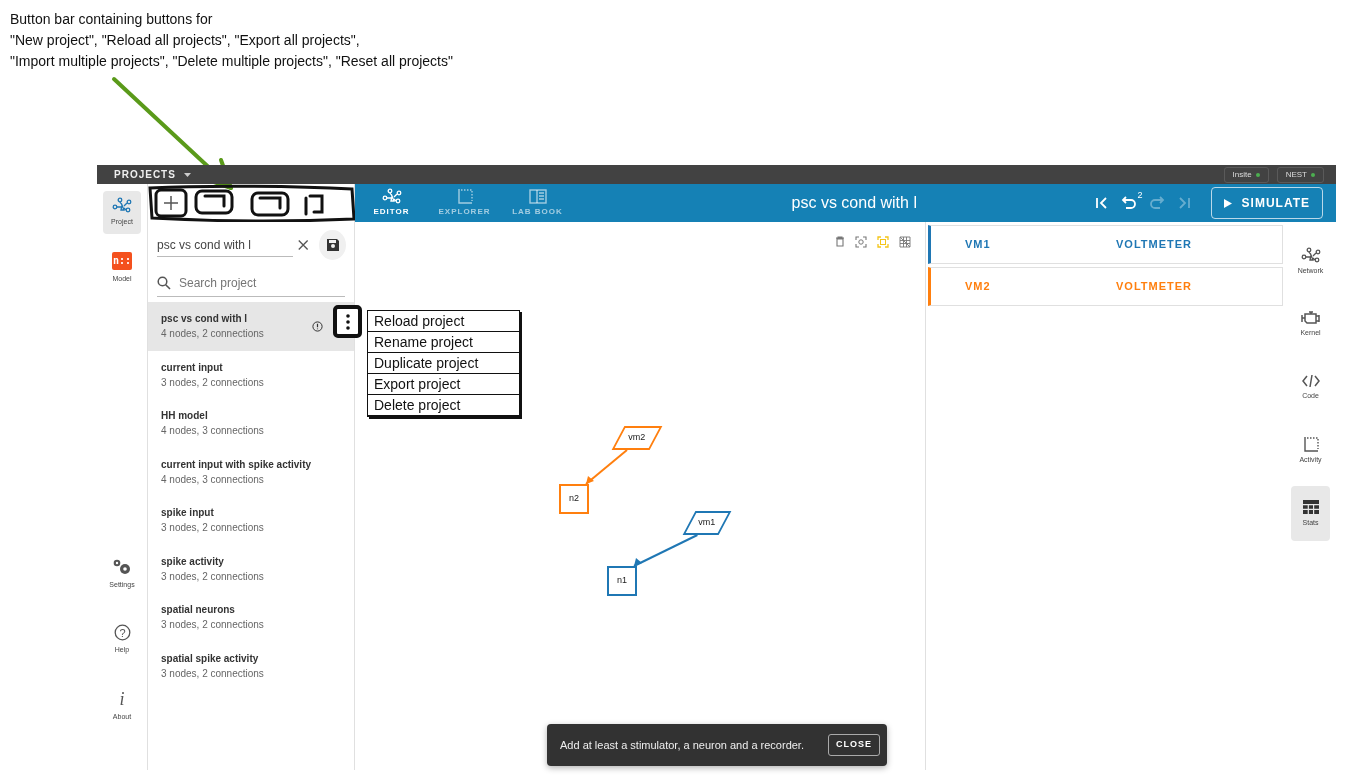 This screenshot has height=780, width=1346. I want to click on project-item: psc vs cond with l 4 nodes, 2 connections, so click(251, 326).